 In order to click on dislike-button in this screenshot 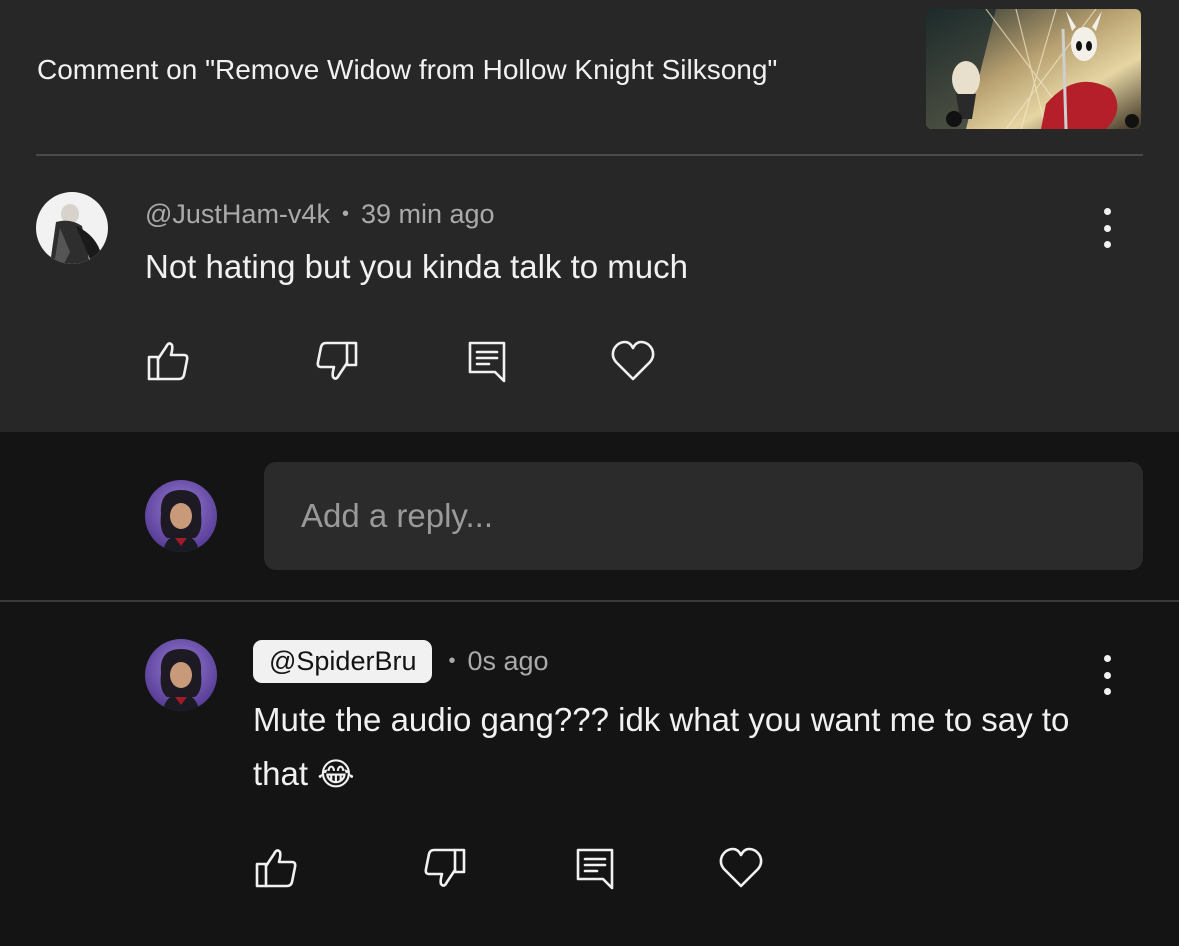, I will do `click(337, 361)`.